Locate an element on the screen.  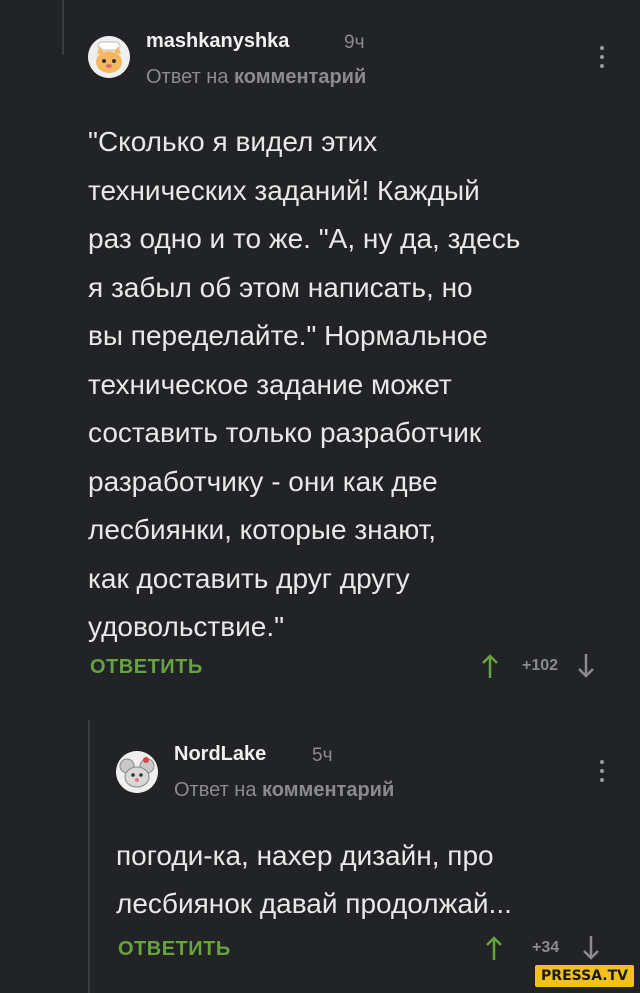
thread-line-nested is located at coordinates (89, 856).